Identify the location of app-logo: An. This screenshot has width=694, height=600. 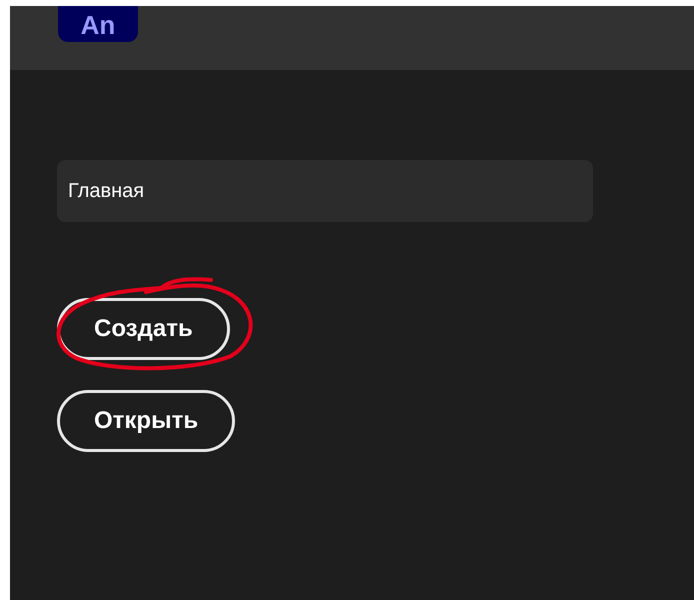
(98, 24).